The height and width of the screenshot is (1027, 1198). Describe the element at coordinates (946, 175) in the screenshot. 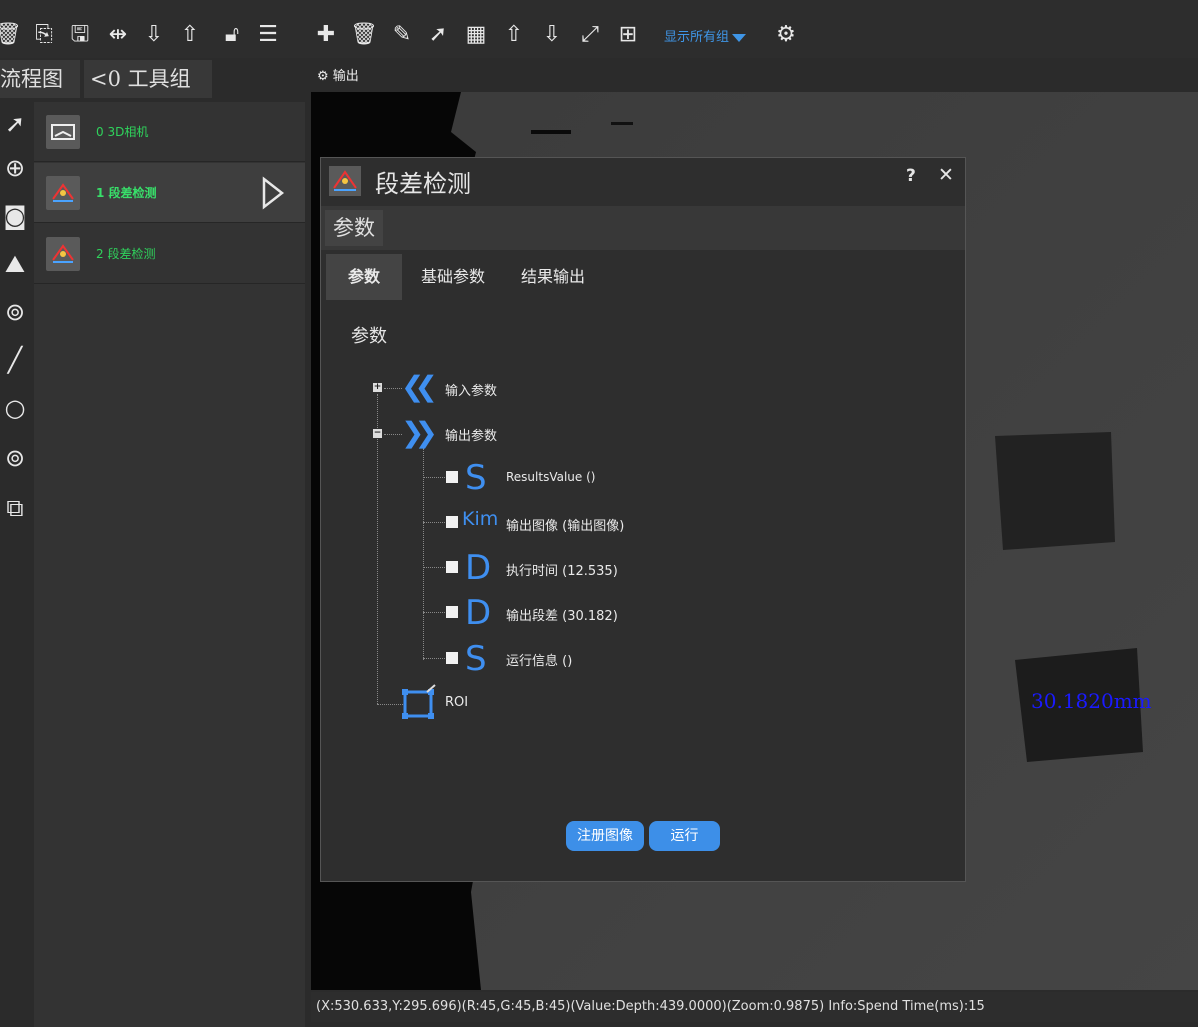

I see `close-button: ✕` at that location.